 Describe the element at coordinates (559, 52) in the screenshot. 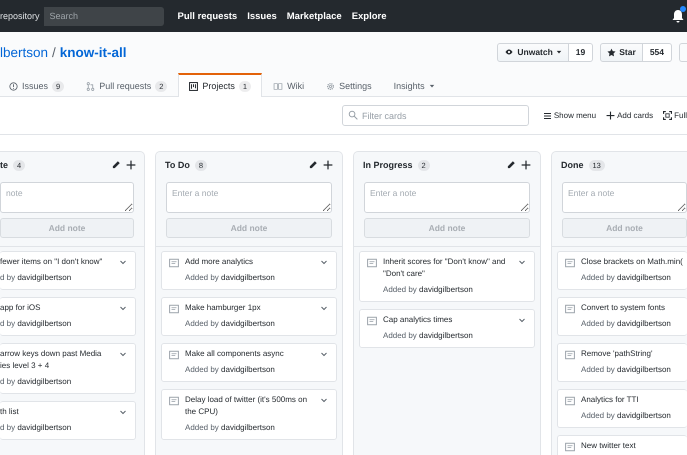

I see `caret-icon` at that location.